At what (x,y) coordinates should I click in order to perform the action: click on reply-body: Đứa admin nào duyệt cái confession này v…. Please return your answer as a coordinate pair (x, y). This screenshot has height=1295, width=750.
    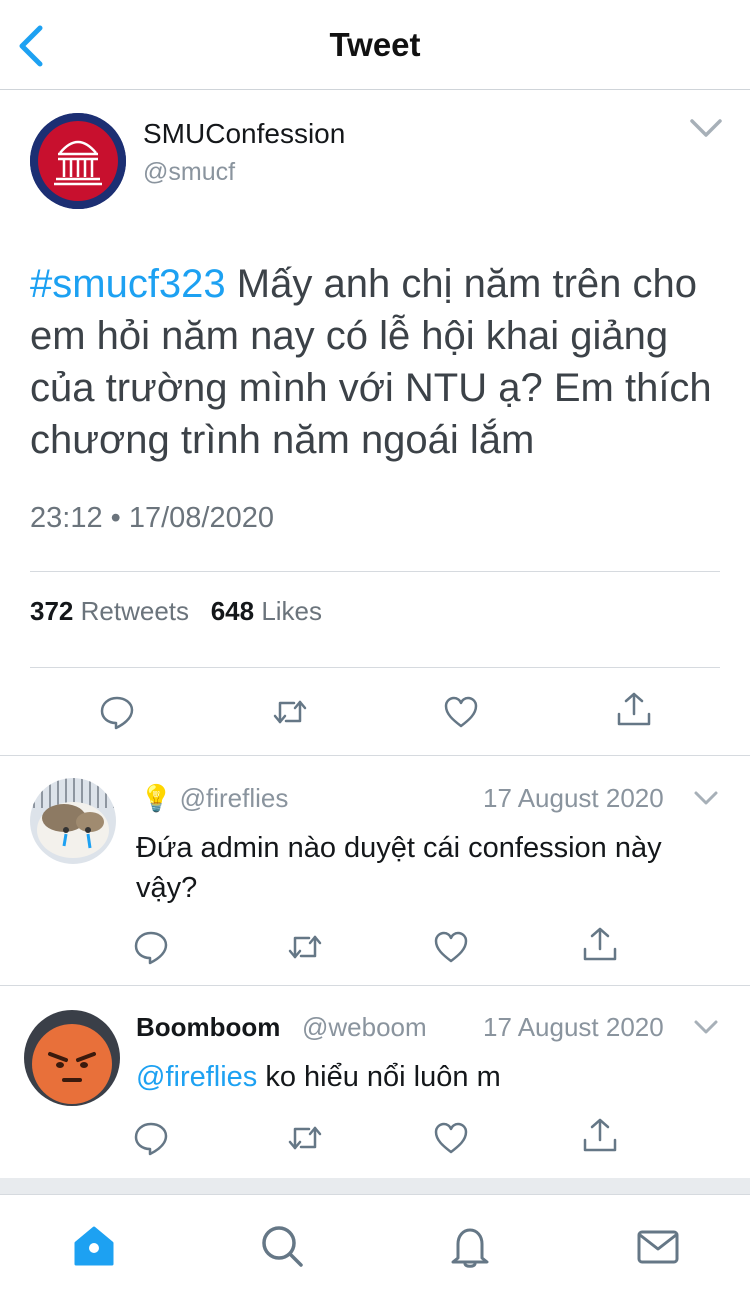
    Looking at the image, I should click on (399, 868).